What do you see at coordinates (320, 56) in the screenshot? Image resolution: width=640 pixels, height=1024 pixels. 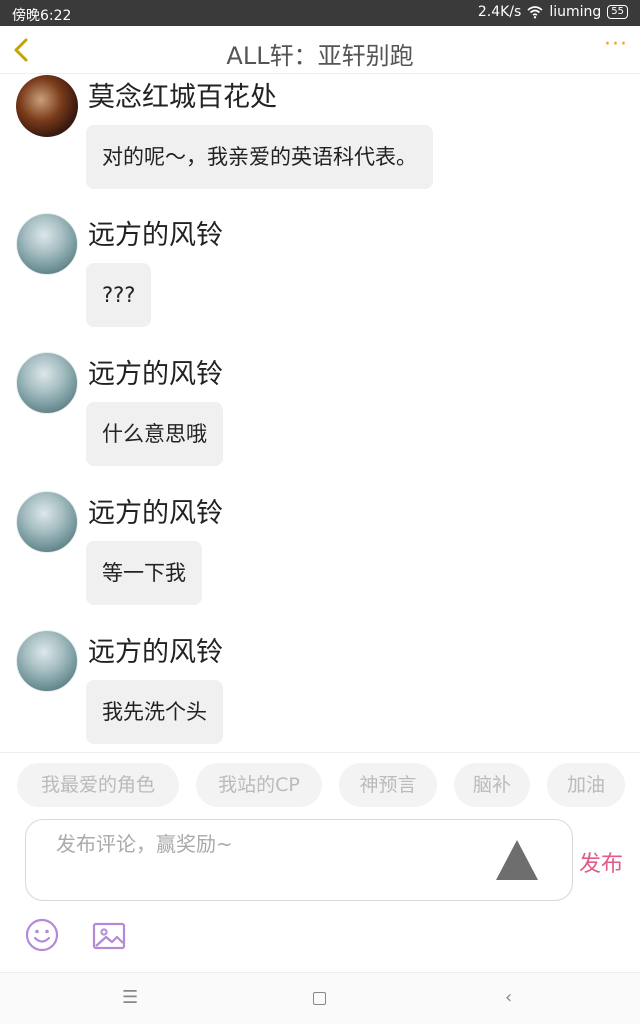 I see `page-title: ALL轩：亚轩别跑` at bounding box center [320, 56].